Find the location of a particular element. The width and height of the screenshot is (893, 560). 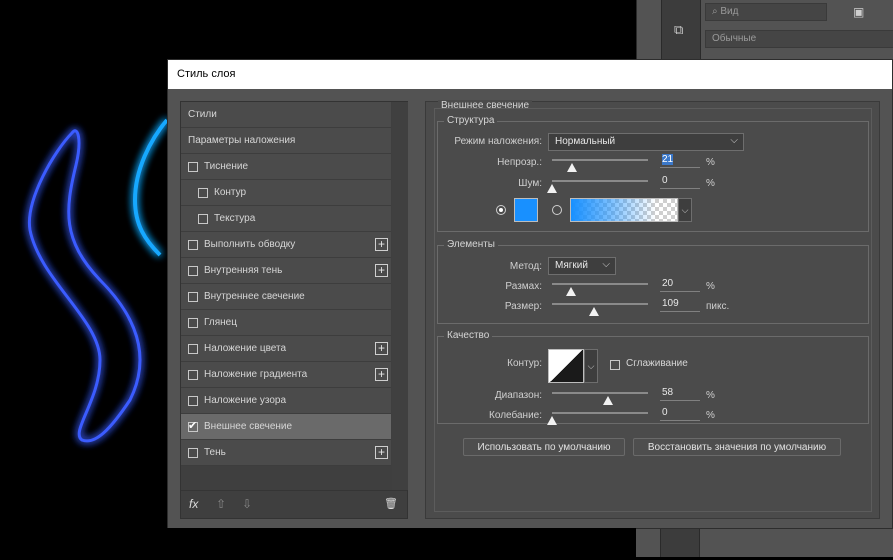

quality-title: Качество is located at coordinates (468, 335).